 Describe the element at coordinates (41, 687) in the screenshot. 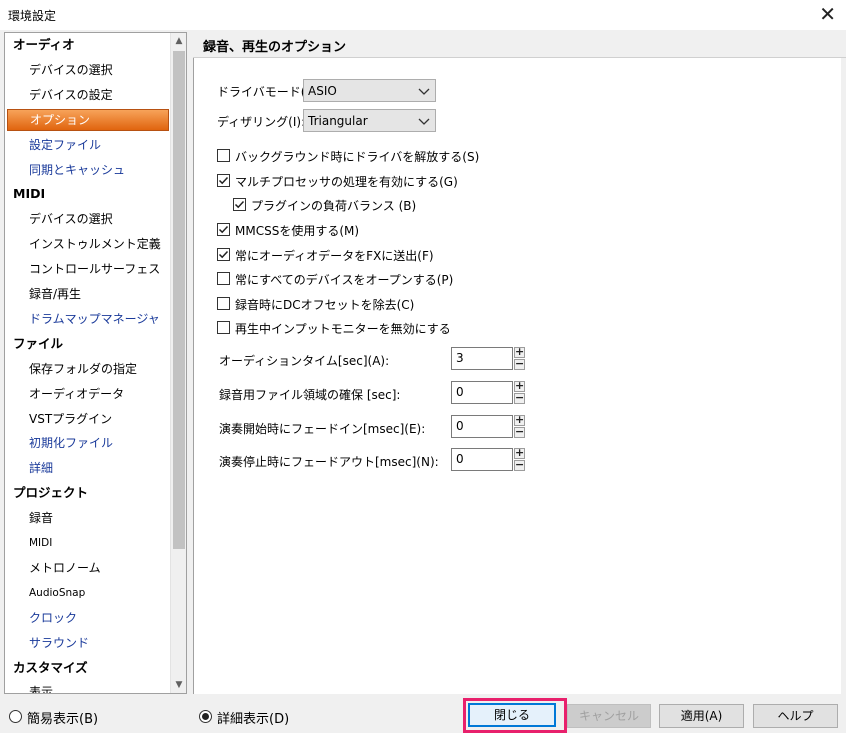

I see `tree-item: 表示` at that location.